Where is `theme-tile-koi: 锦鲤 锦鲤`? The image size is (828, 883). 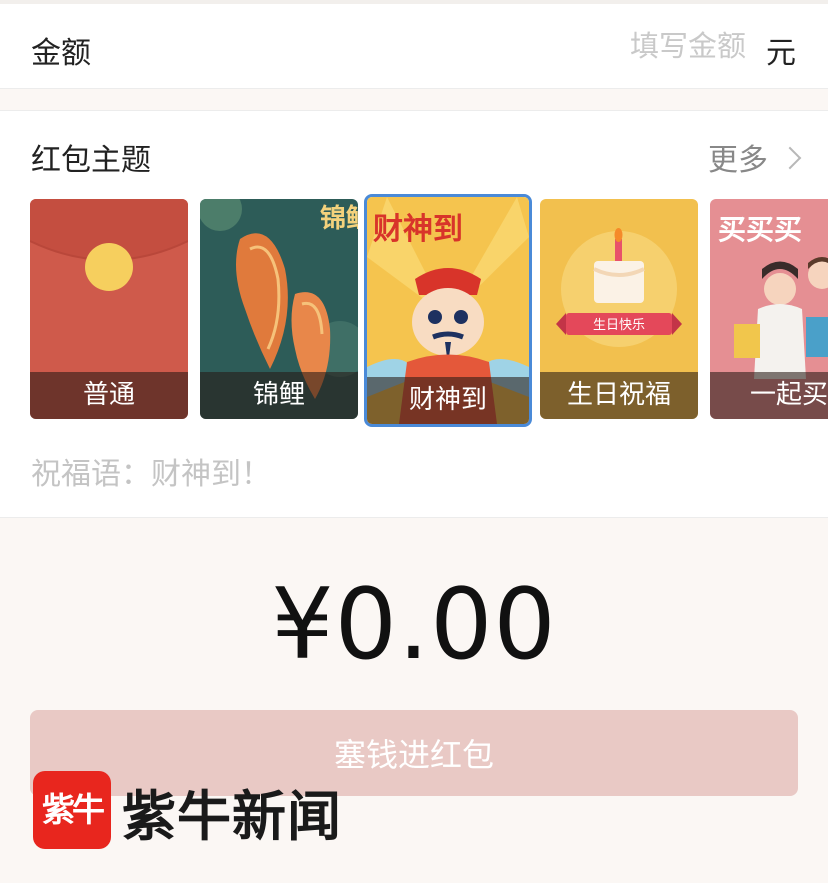
theme-tile-koi: 锦鲤 锦鲤 is located at coordinates (279, 309).